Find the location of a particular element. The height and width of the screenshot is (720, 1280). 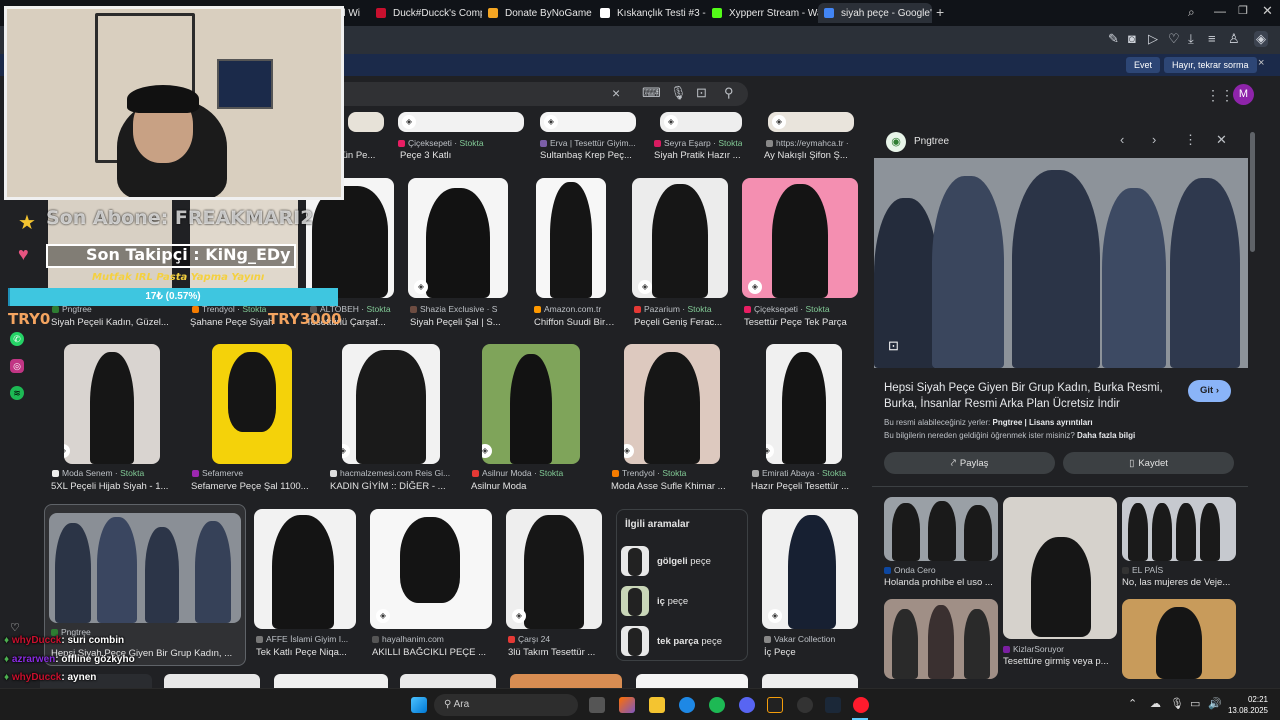

apps-grid-icon: ⋮⋮ is located at coordinates (1220, 95).